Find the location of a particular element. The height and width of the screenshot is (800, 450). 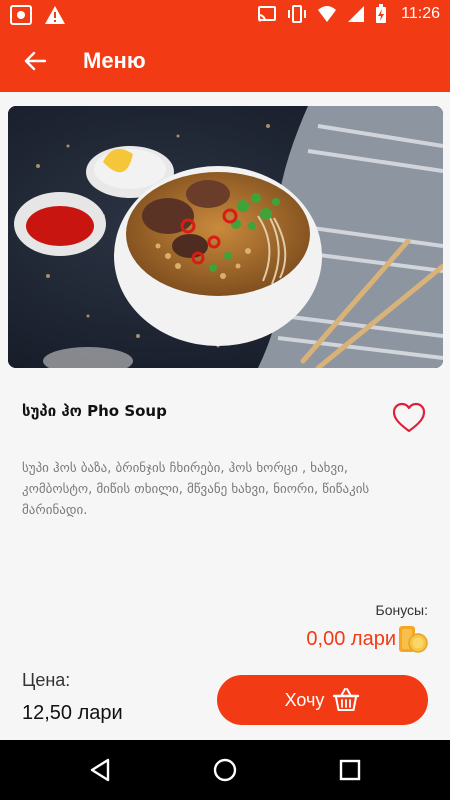

want-button: Хочу is located at coordinates (322, 700).